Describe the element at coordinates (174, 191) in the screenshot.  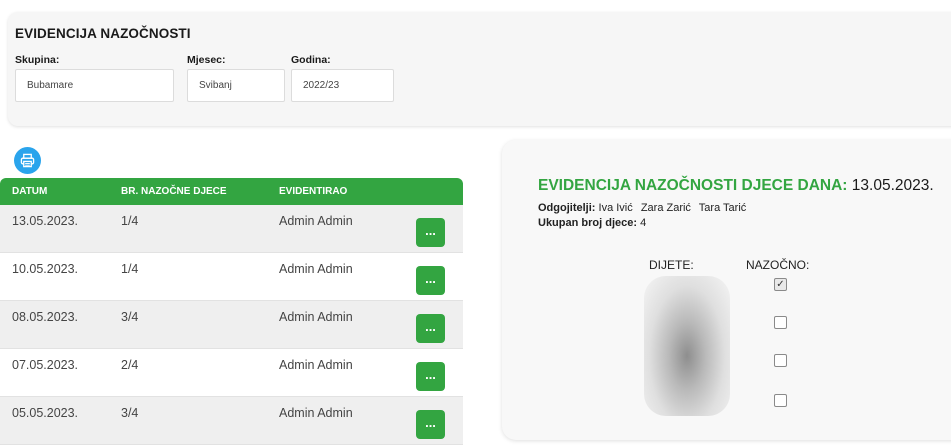
I see `header-count: BR. NAZOČNE DJECE` at that location.